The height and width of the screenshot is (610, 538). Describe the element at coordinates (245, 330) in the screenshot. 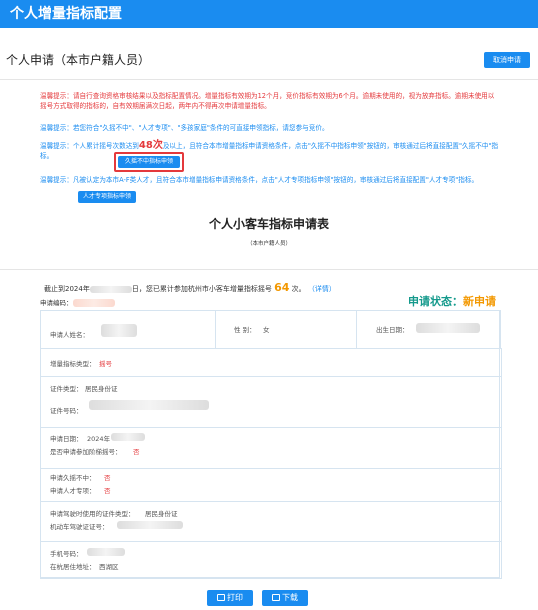

I see `gender-label: 性 别：` at that location.